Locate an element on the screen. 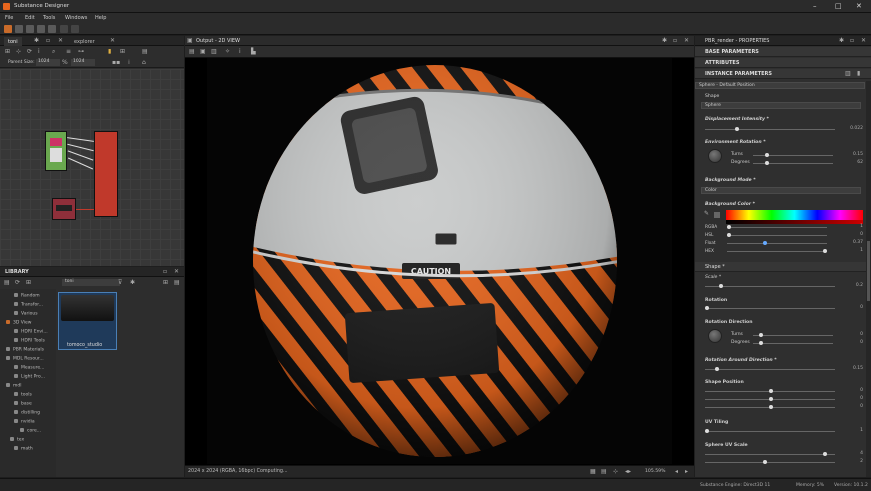  link-icon: ⊶ is located at coordinates (81, 51).